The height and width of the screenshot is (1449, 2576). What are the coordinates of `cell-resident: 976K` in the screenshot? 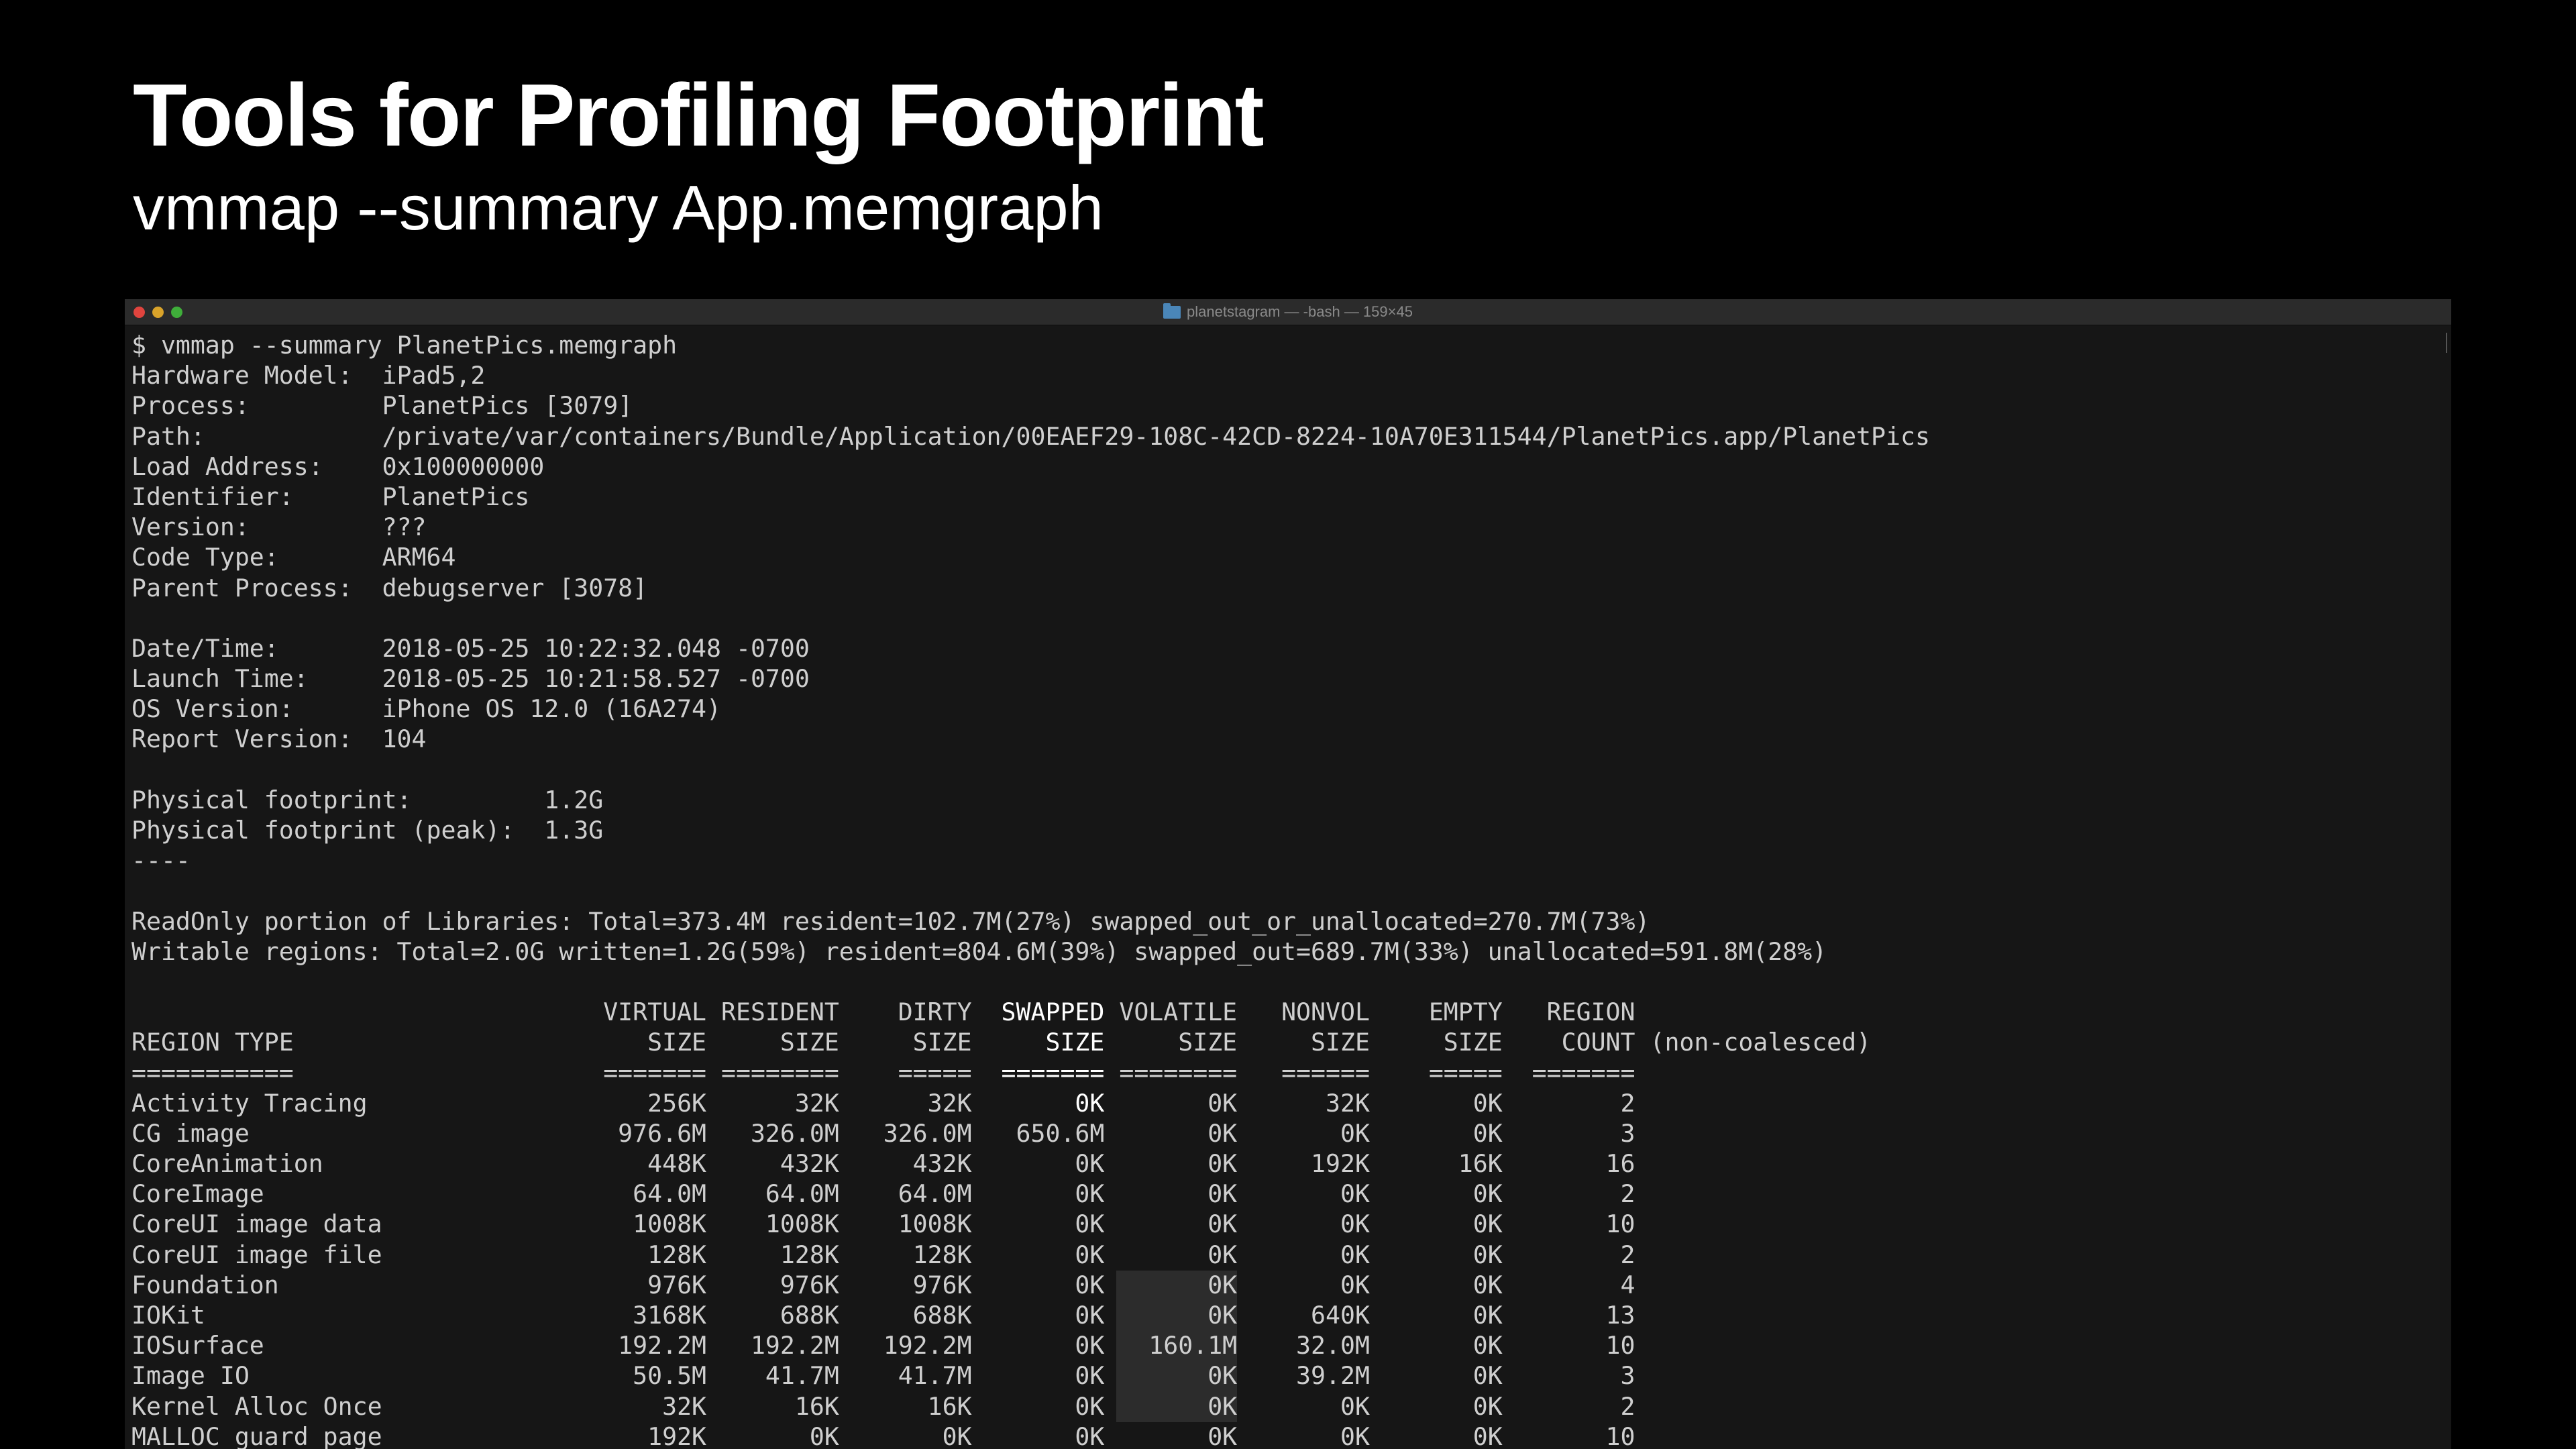 It's located at (772, 1284).